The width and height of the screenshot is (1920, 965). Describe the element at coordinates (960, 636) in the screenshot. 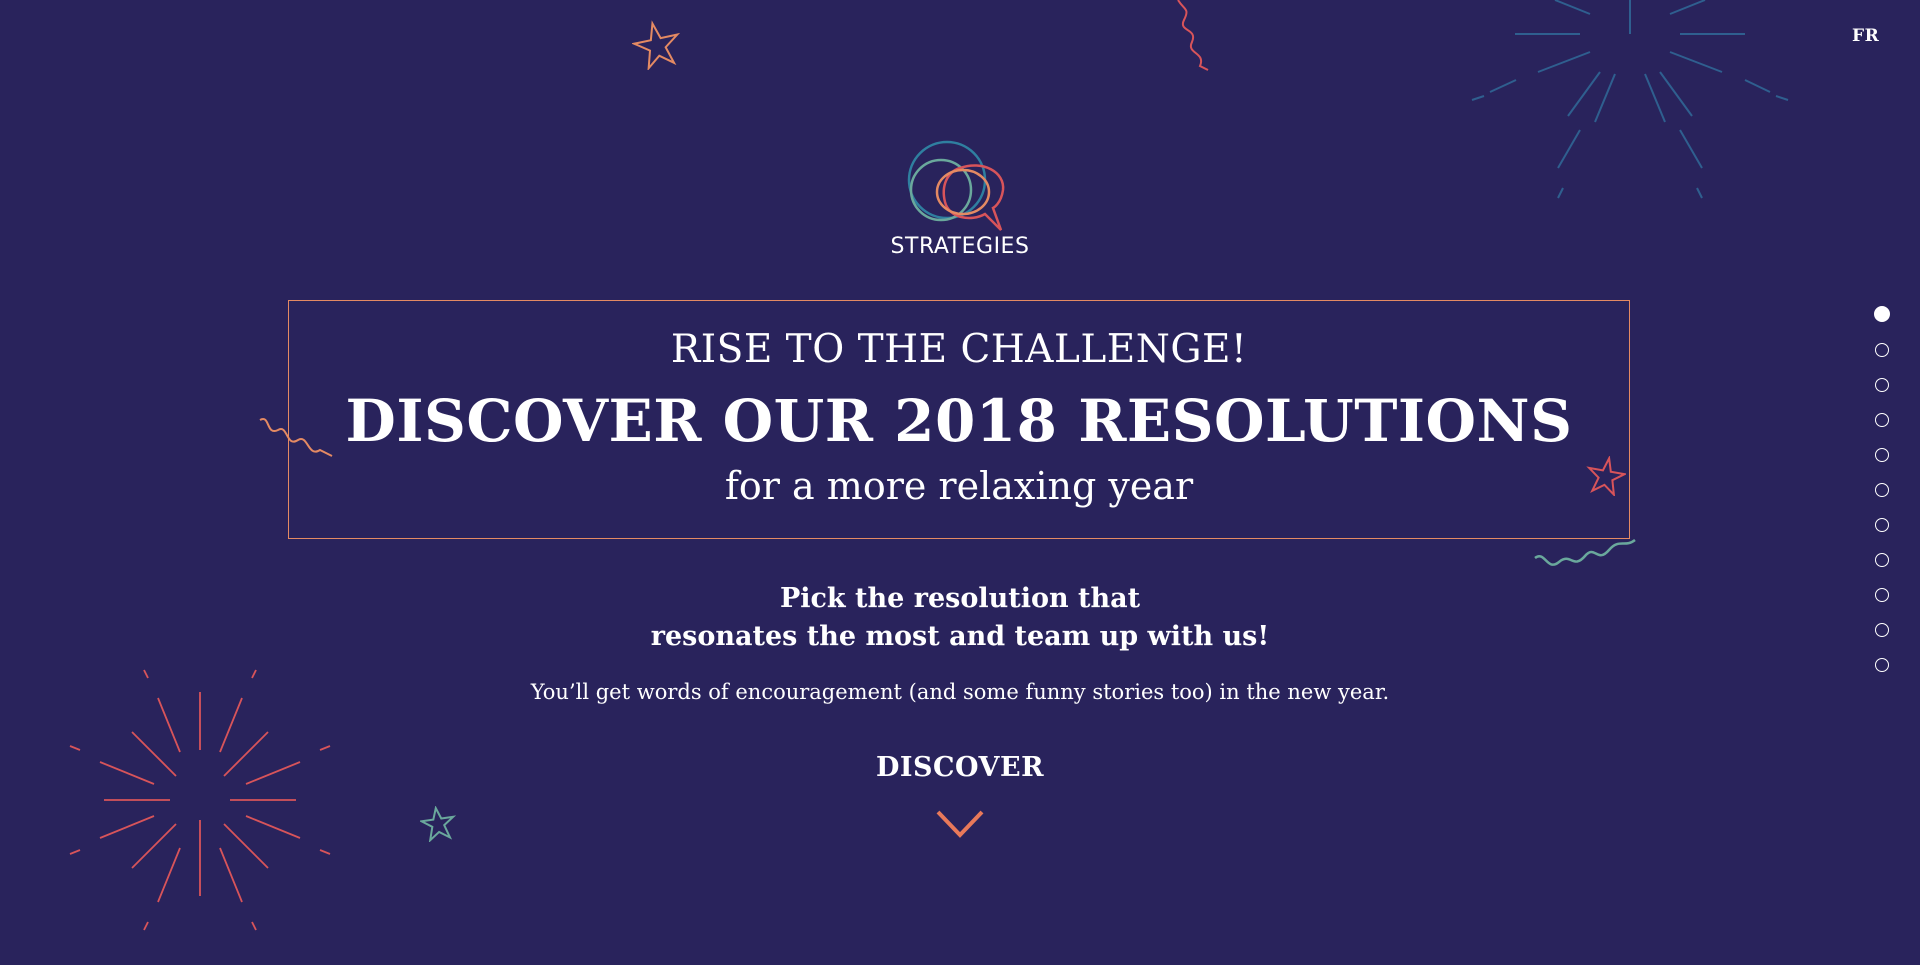

I see `pitch-line: resonates the most and team up with us!` at that location.